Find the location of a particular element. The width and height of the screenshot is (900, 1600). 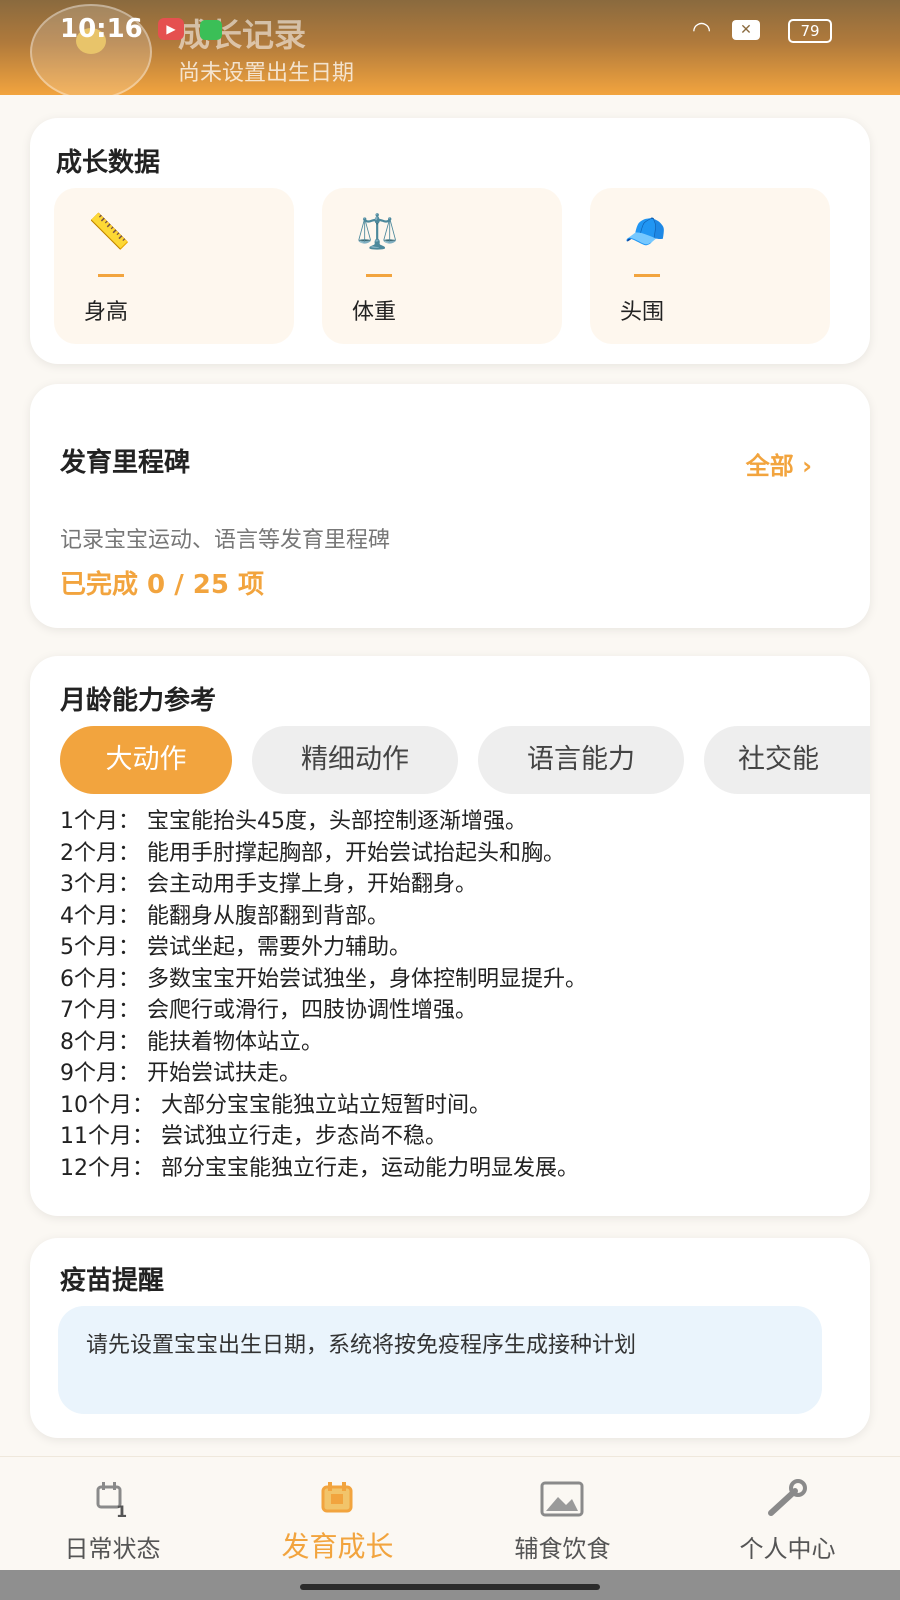

nav-item-food: 辅食饮食 is located at coordinates (562, 1514).